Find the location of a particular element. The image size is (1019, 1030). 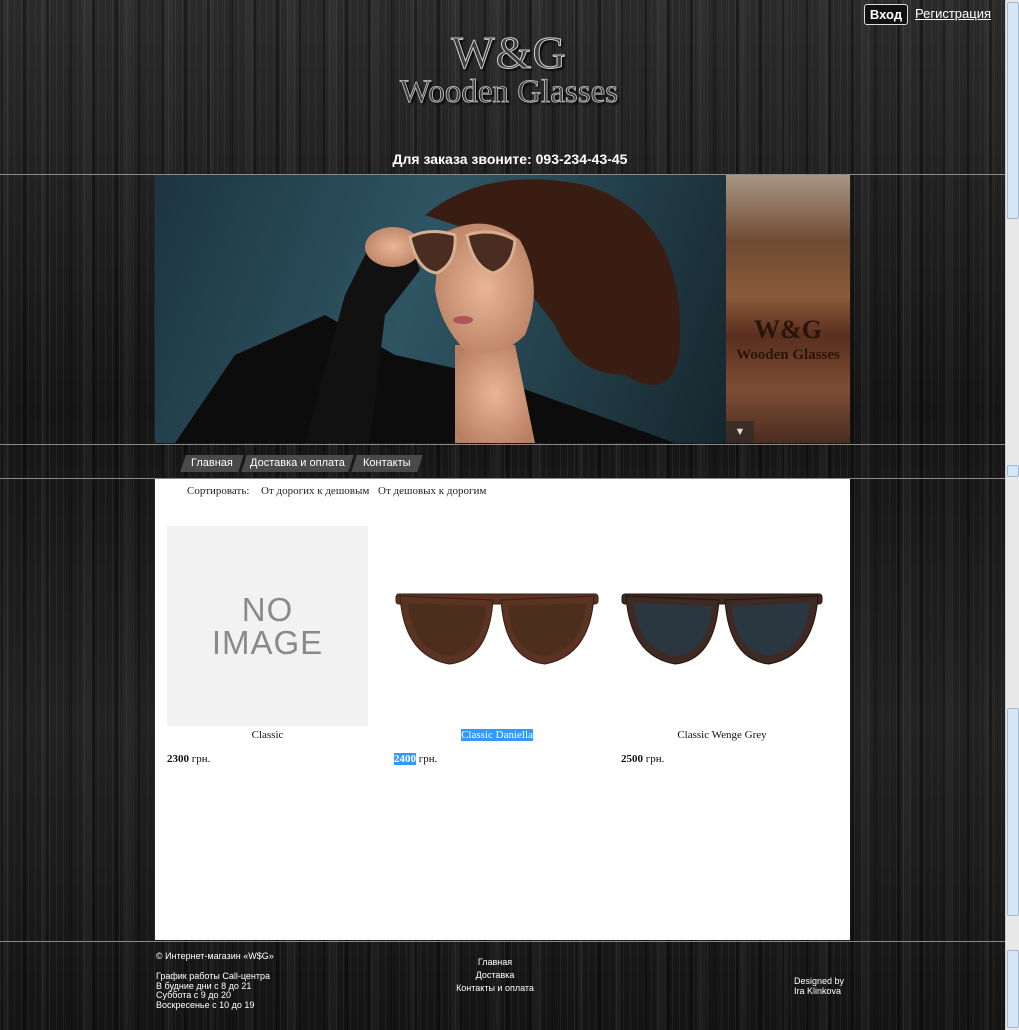

slider-main-image is located at coordinates (440, 309).